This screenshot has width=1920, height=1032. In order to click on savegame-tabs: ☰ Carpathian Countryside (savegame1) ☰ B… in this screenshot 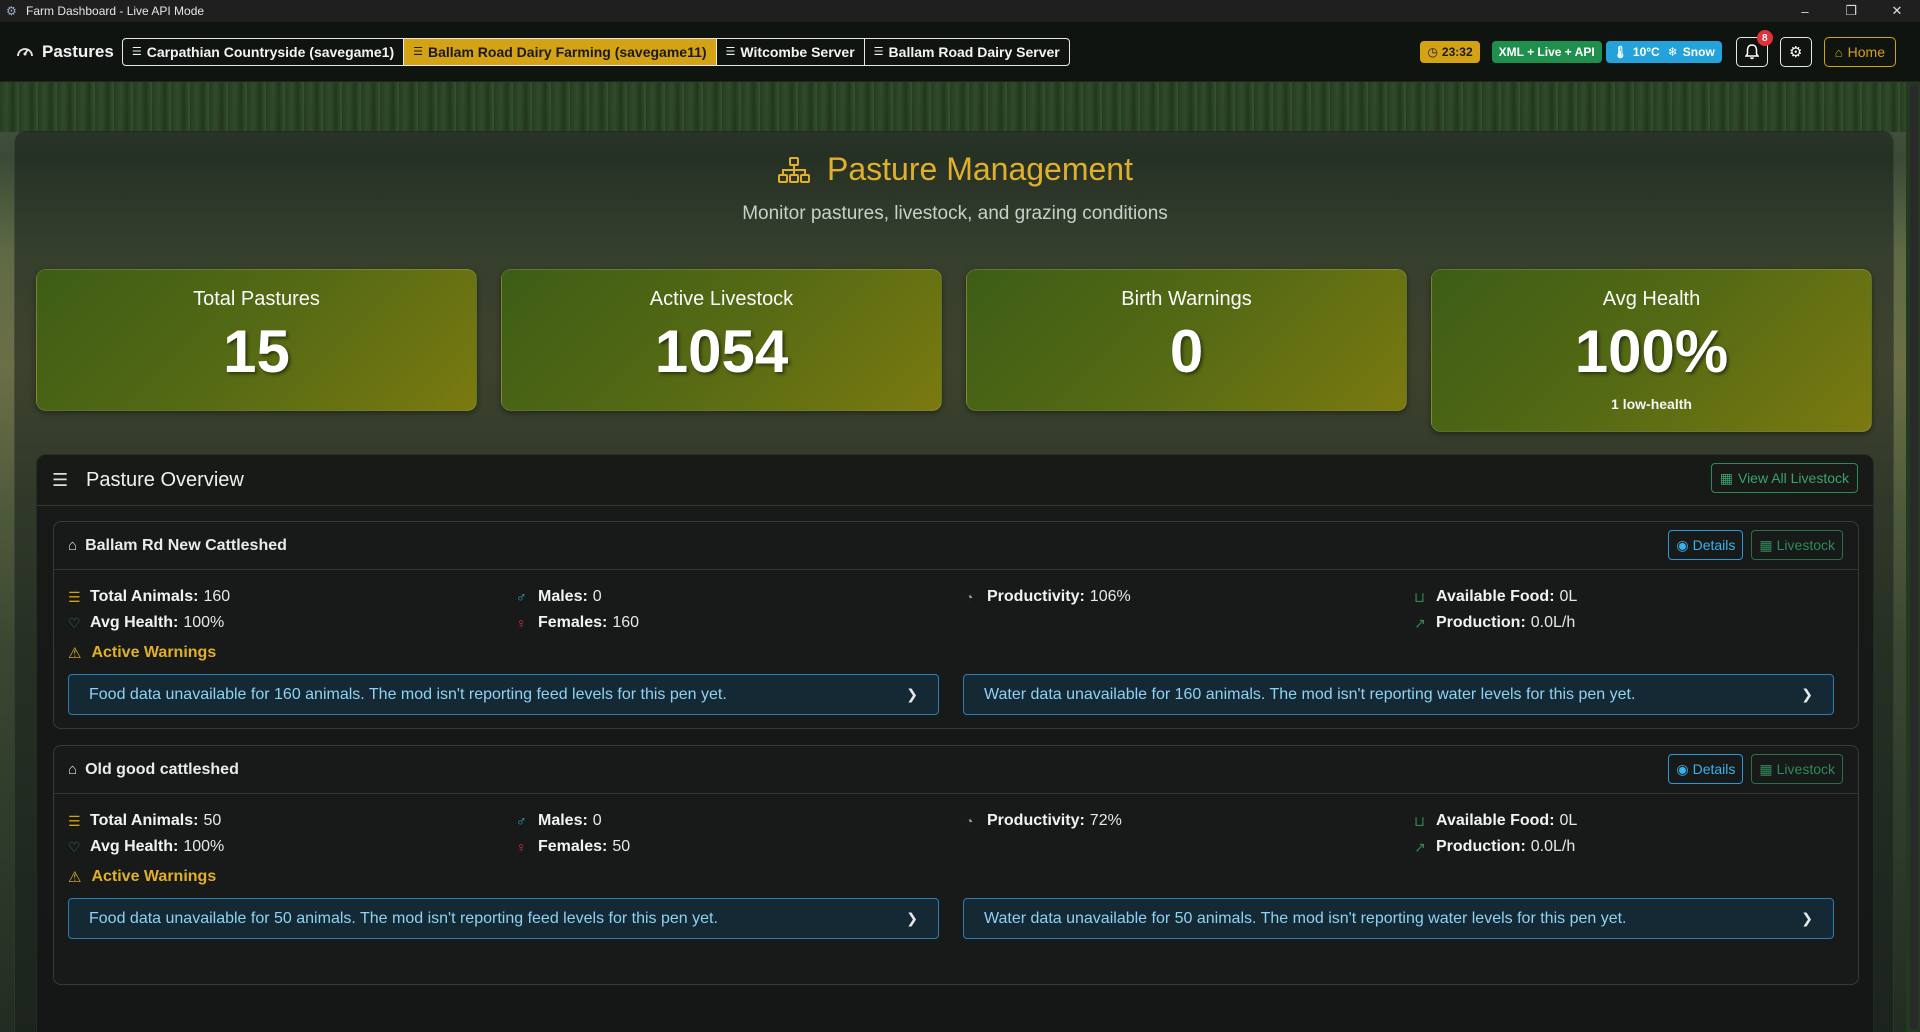, I will do `click(595, 51)`.